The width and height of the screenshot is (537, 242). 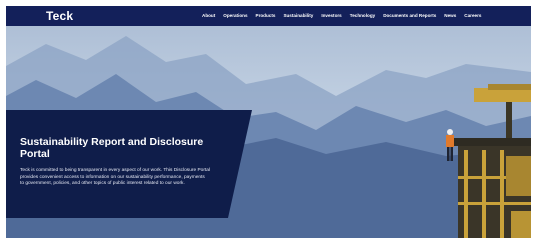 What do you see at coordinates (59, 16) in the screenshot?
I see `teck-logo: Teck` at bounding box center [59, 16].